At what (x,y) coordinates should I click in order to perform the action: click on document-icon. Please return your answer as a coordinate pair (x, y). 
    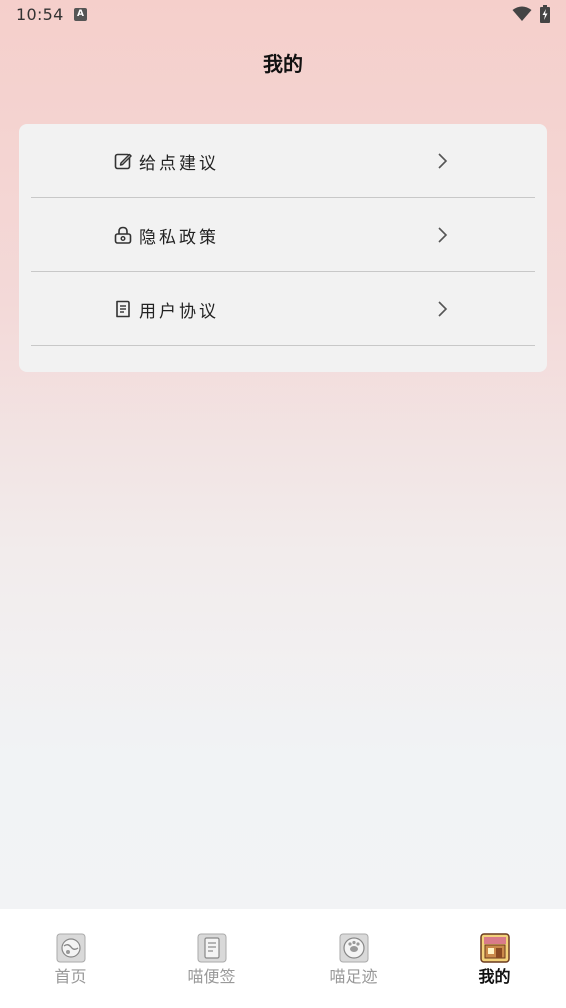
    Looking at the image, I should click on (123, 309).